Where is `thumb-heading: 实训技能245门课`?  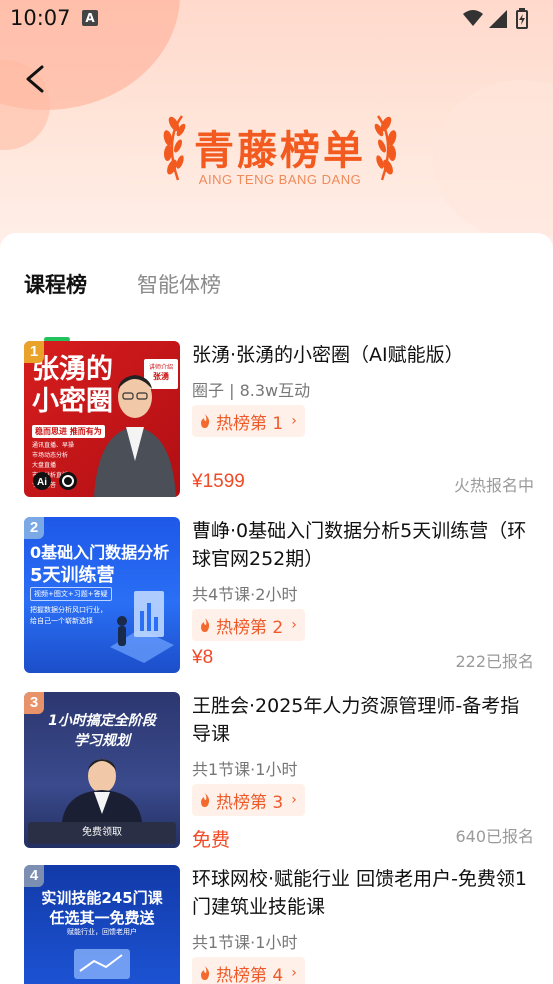 thumb-heading: 实训技能245门课 is located at coordinates (102, 898).